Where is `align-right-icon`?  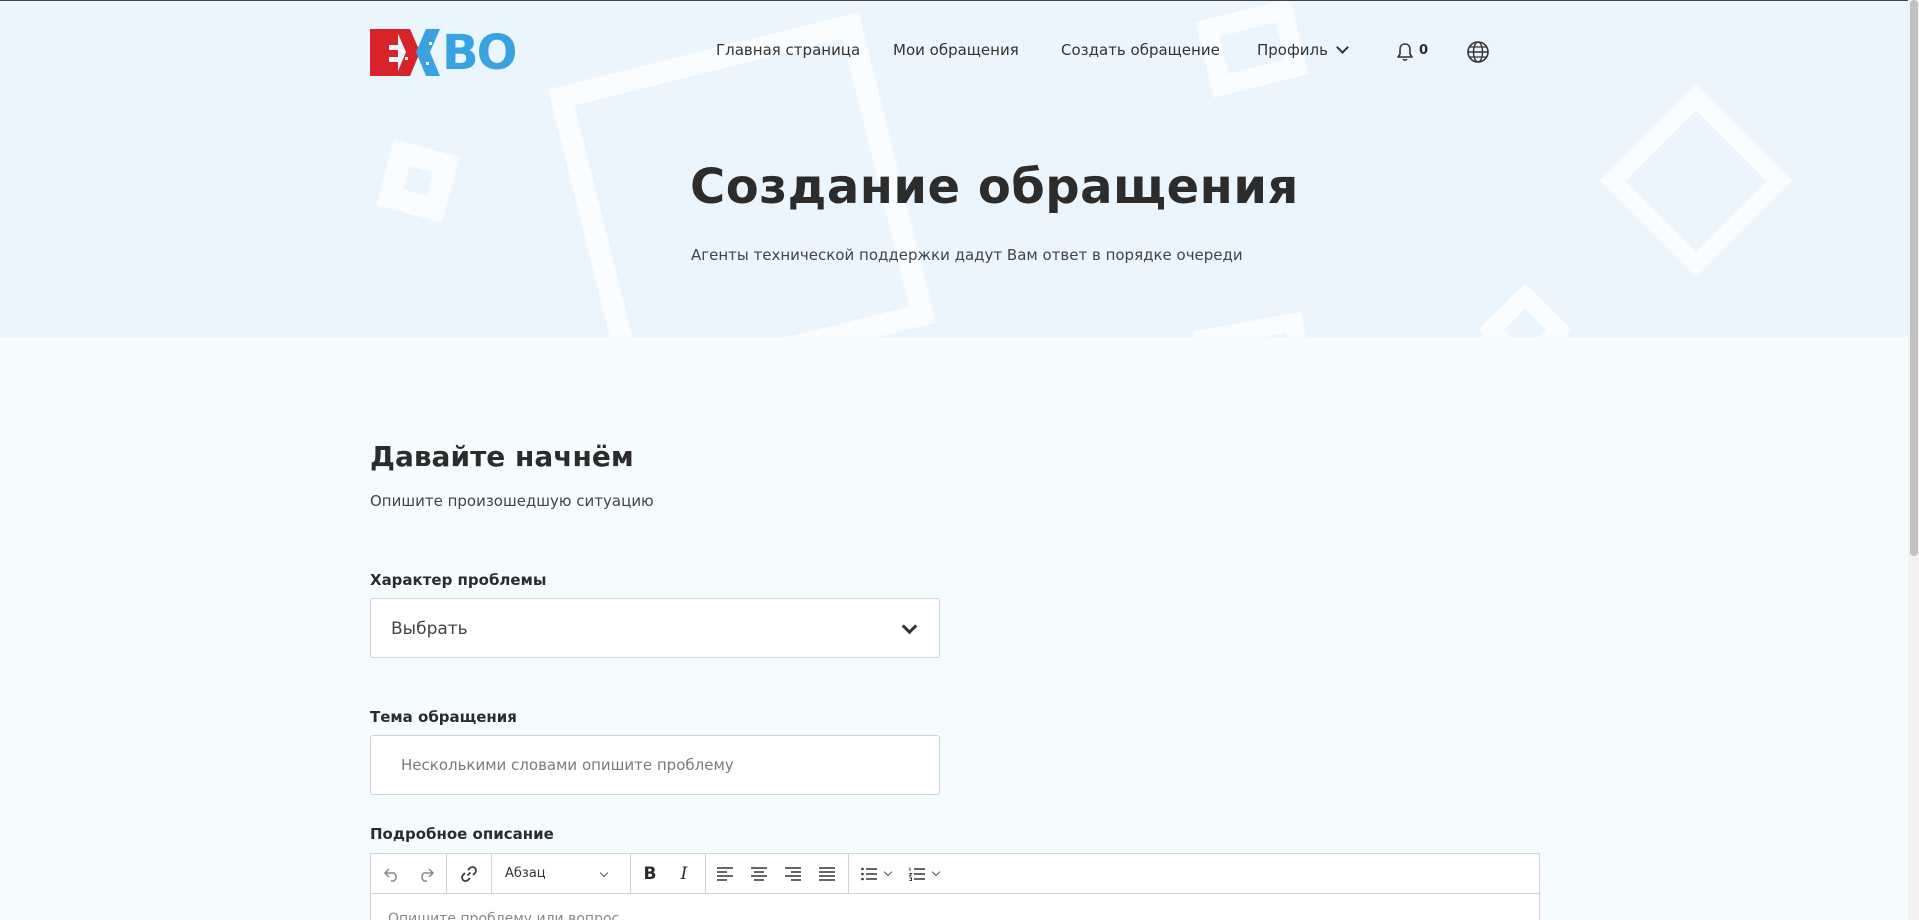
align-right-icon is located at coordinates (793, 873).